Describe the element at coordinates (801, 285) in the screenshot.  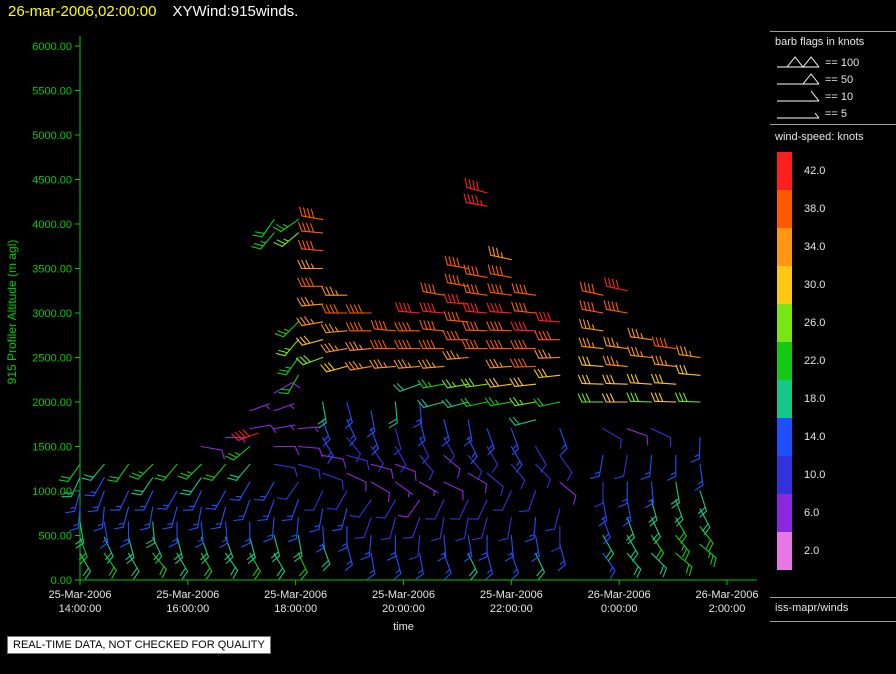
I see `color-scale-row: 30.0` at that location.